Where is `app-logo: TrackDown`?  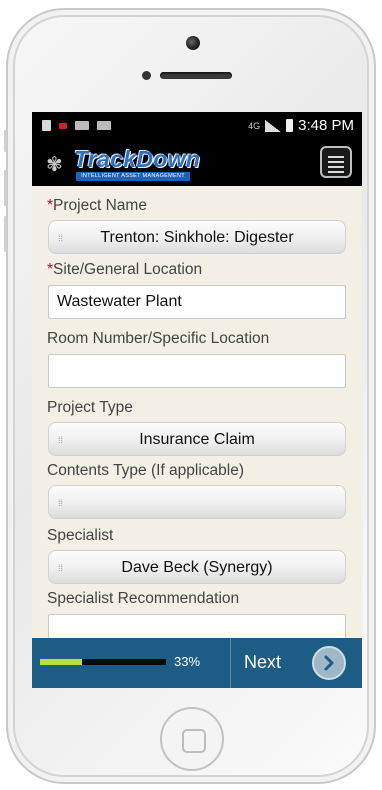
app-logo: TrackDown is located at coordinates (137, 159).